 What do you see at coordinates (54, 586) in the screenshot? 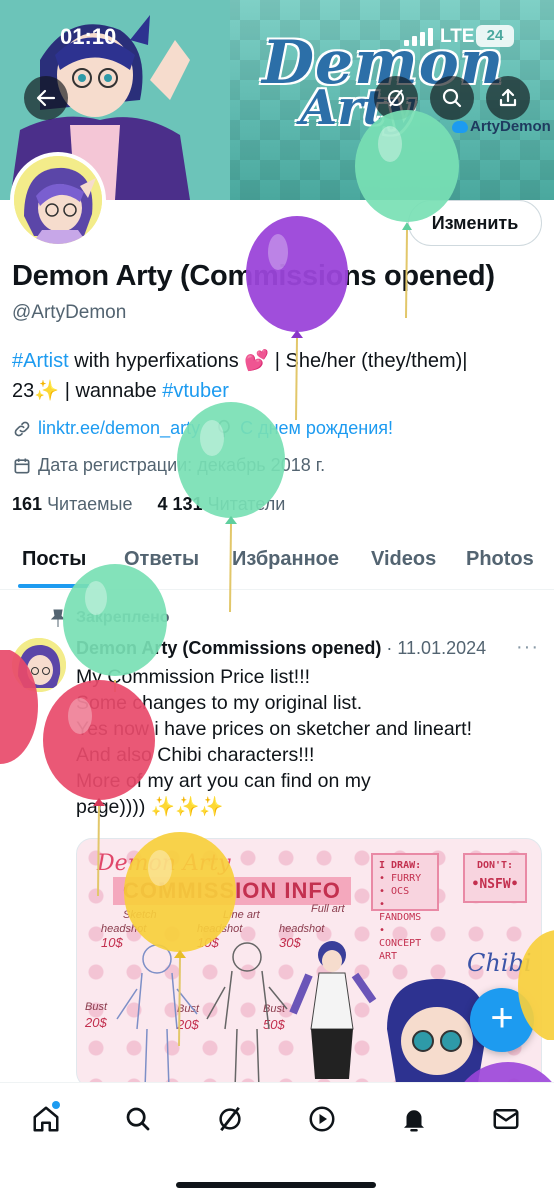
I see `active-tab-indicator` at bounding box center [54, 586].